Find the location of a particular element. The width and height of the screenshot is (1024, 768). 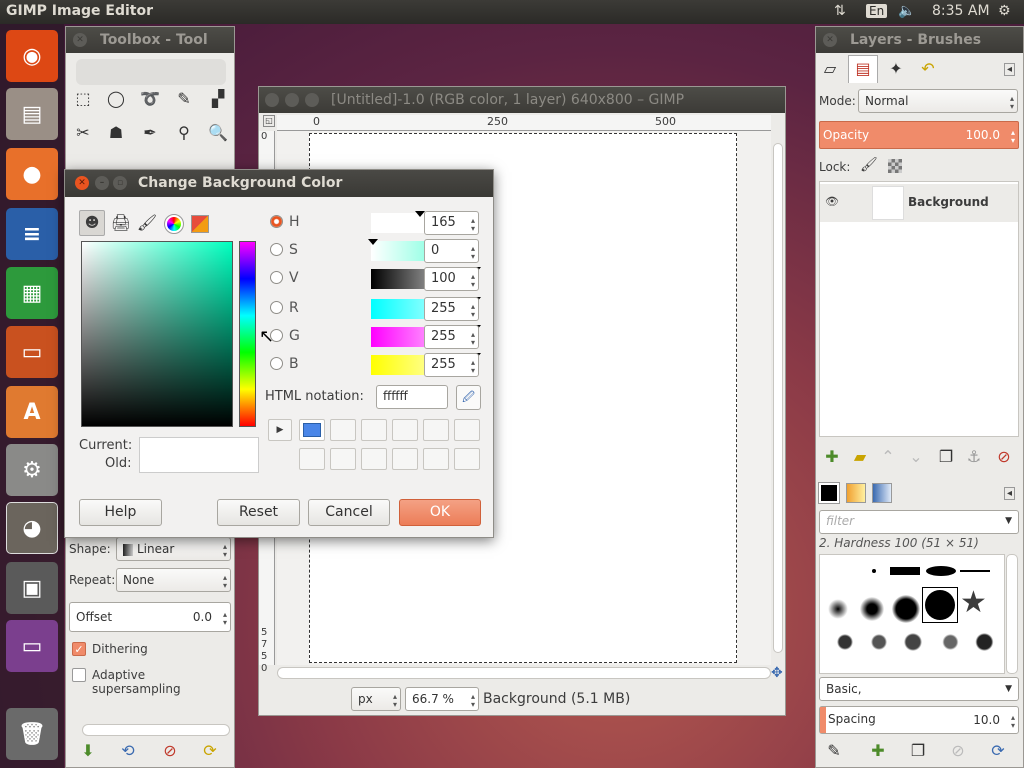

ellipse-select-icon: ◯ is located at coordinates (116, 99).